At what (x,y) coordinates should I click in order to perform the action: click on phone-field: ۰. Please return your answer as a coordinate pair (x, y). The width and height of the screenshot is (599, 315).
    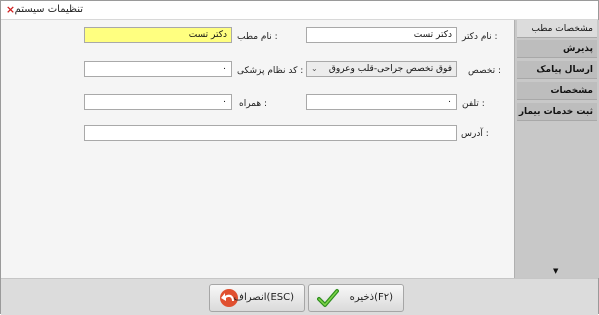
    Looking at the image, I should click on (381, 102).